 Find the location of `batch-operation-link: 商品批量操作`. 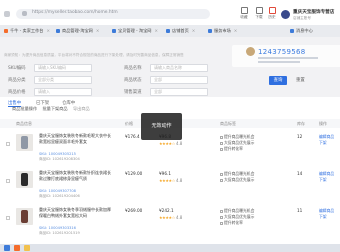

batch-operation-link: 商品批量操作 is located at coordinates (24, 108).